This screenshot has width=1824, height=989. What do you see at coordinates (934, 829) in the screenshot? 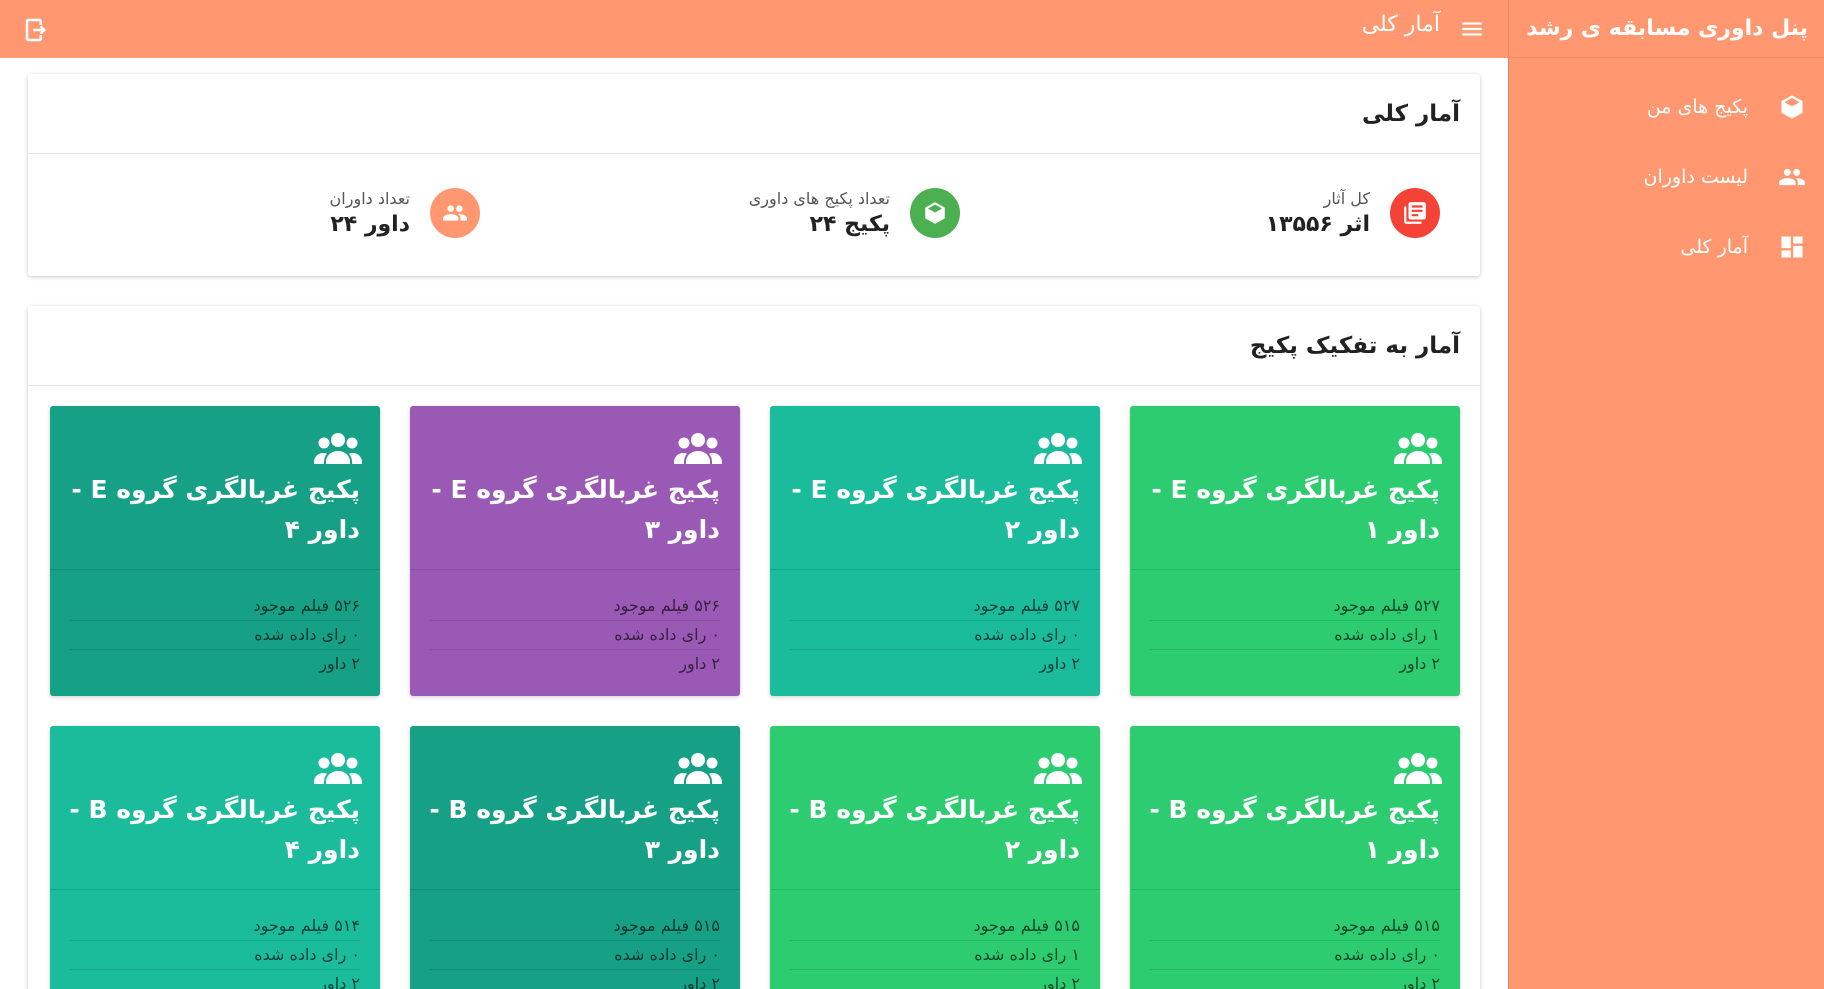
I see `package-title: پکیج غربالگری گروه B - داور ۲` at bounding box center [934, 829].